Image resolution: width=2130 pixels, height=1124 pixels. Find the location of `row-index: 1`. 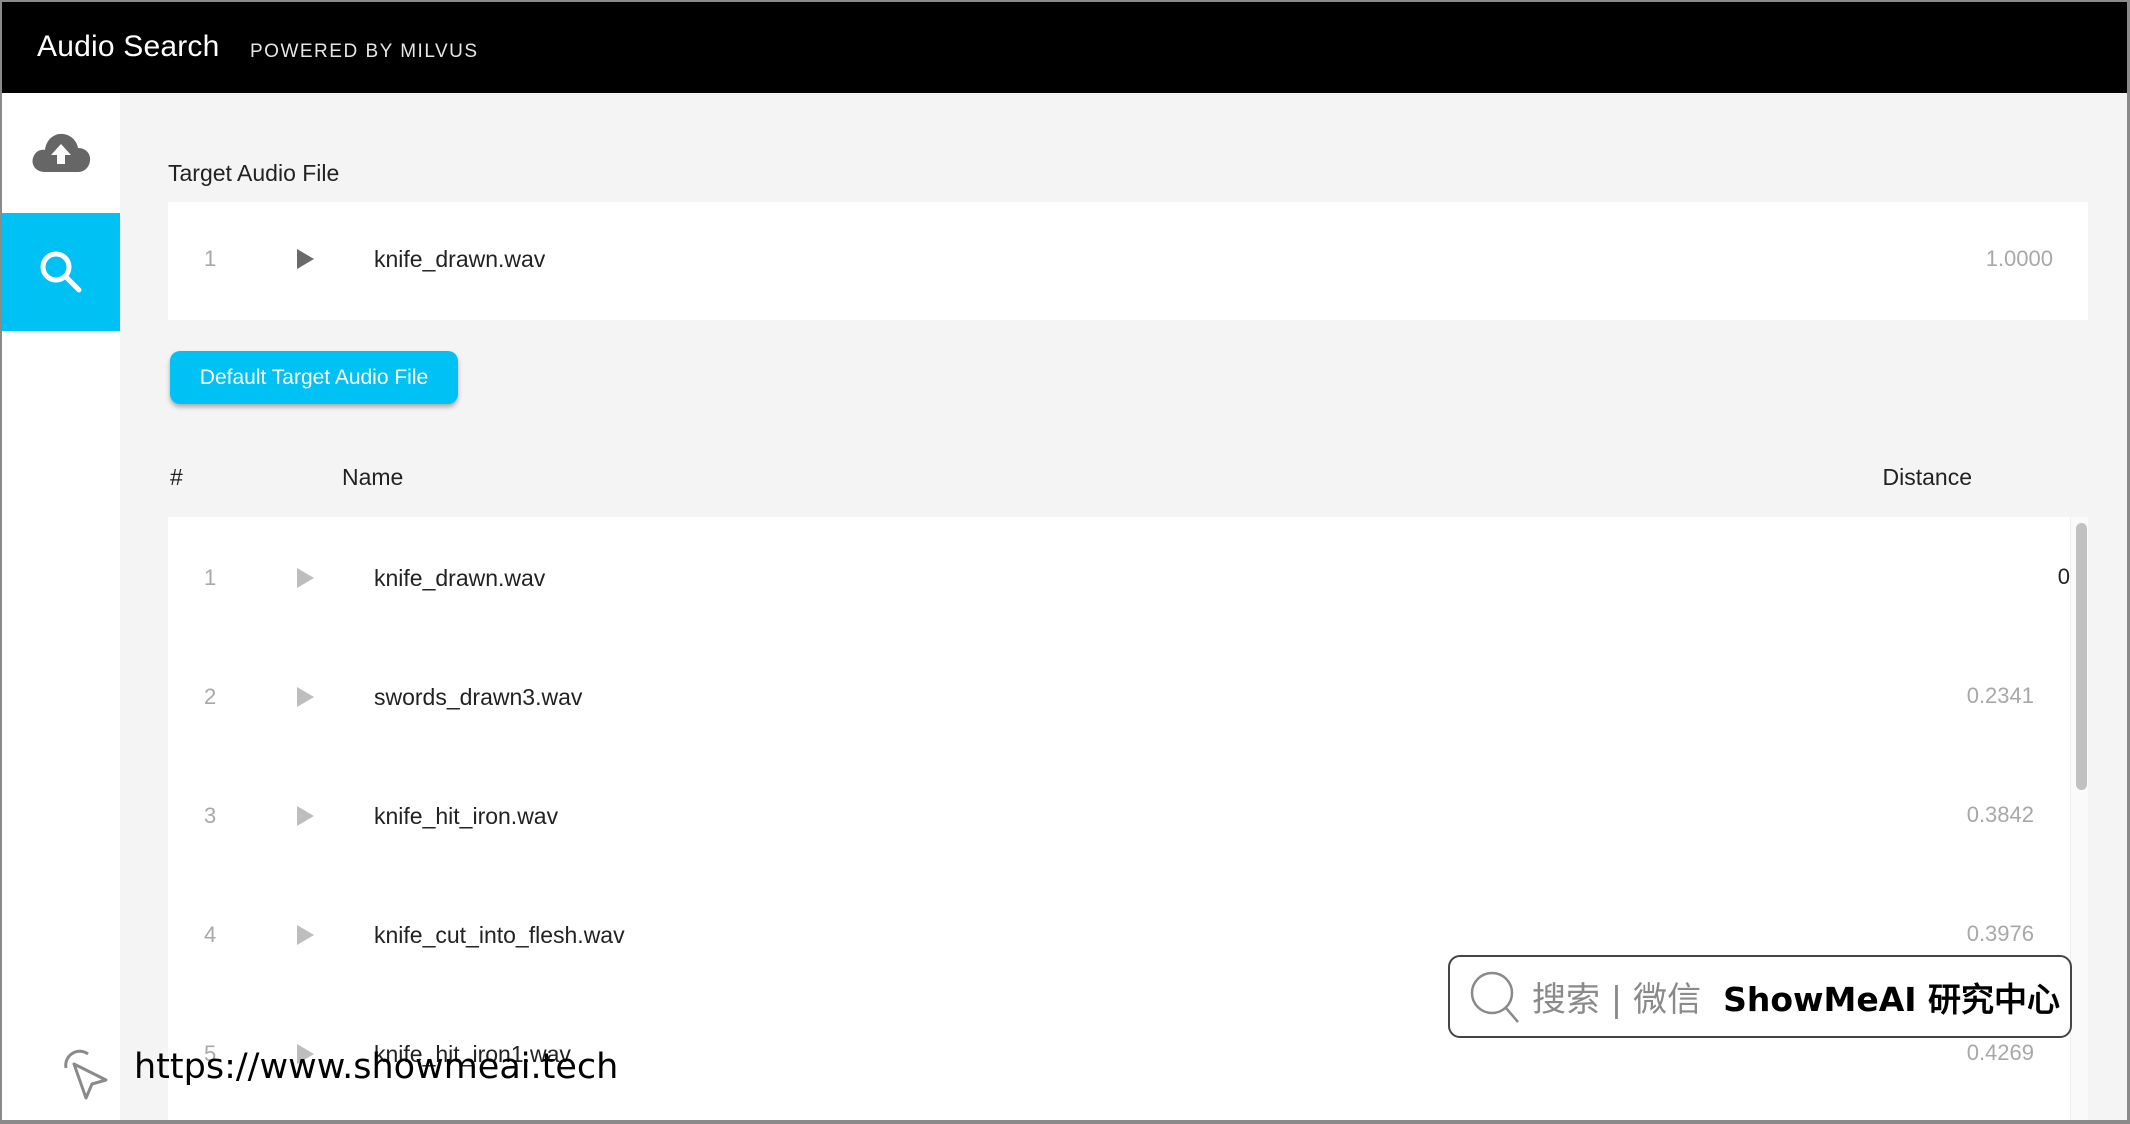

row-index: 1 is located at coordinates (210, 577).